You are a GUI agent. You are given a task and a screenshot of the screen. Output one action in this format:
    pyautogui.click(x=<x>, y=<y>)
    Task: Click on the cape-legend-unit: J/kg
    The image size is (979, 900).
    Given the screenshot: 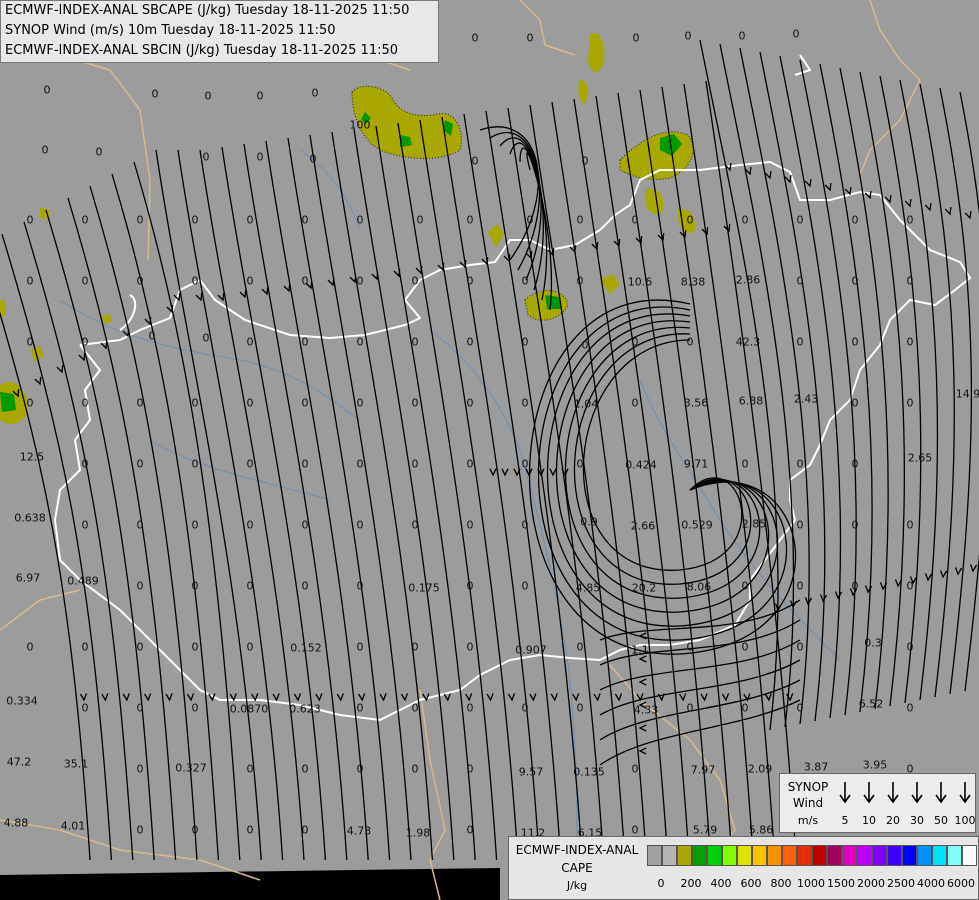 What is the action you would take?
    pyautogui.click(x=577, y=885)
    